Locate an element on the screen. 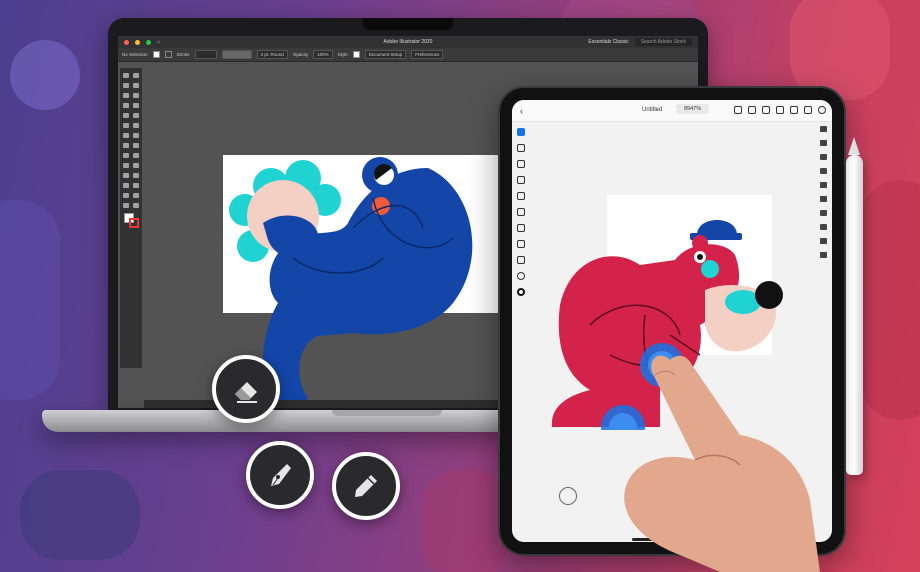 This screenshot has width=920, height=572. stroke-label: Stroke is located at coordinates (183, 54).